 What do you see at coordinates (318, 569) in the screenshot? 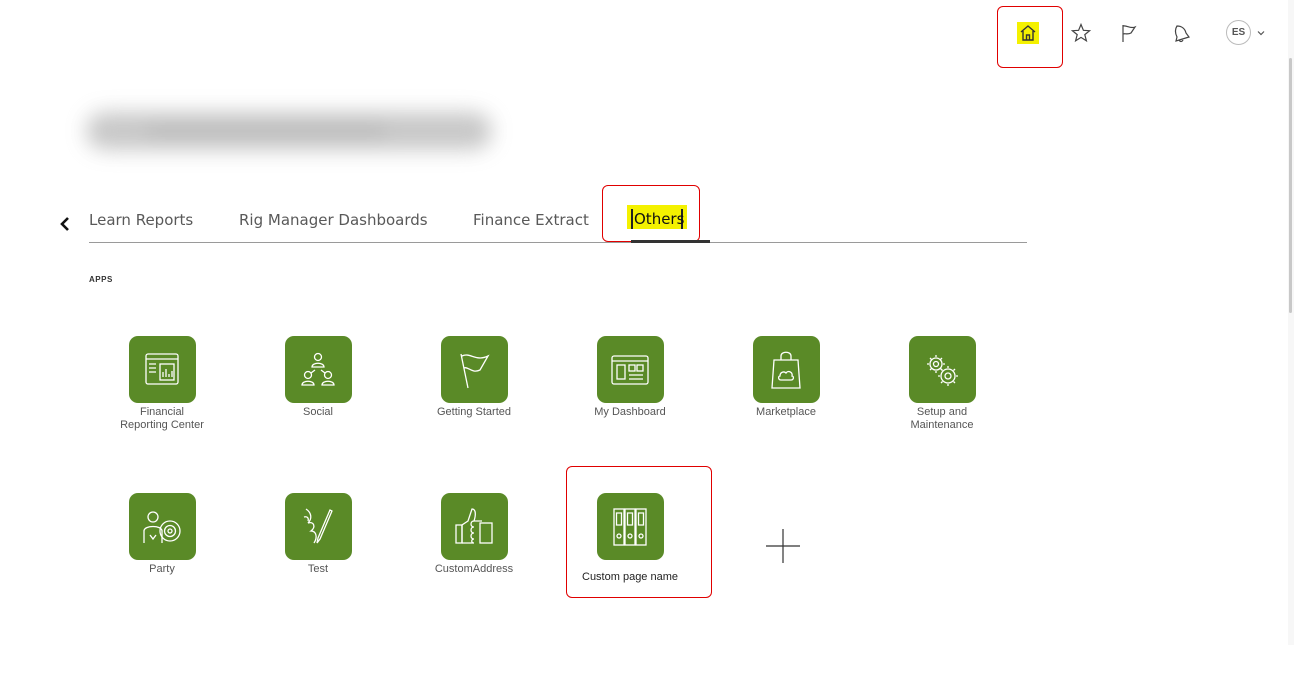
I see `app-label: Test` at bounding box center [318, 569].